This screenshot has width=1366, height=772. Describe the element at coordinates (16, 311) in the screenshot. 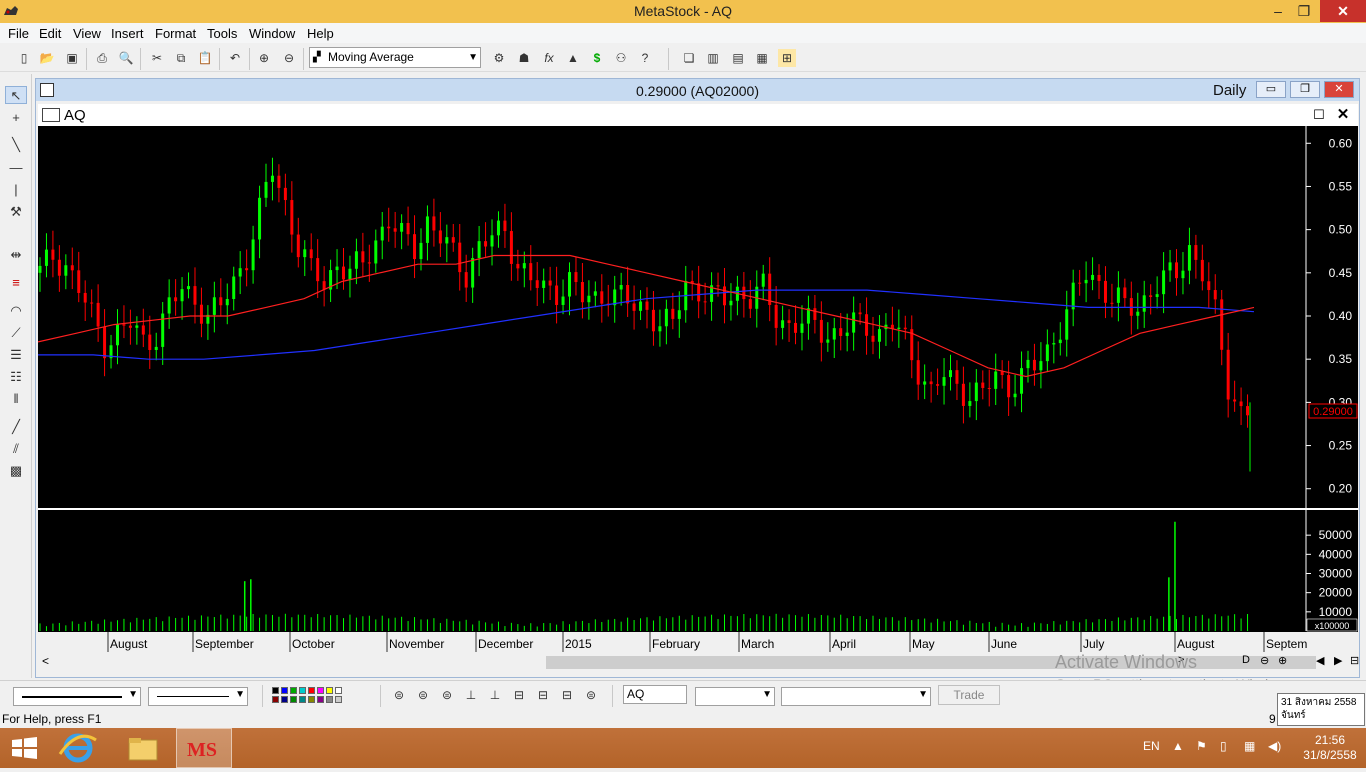

I see `arc-tool-icon: ◠` at that location.